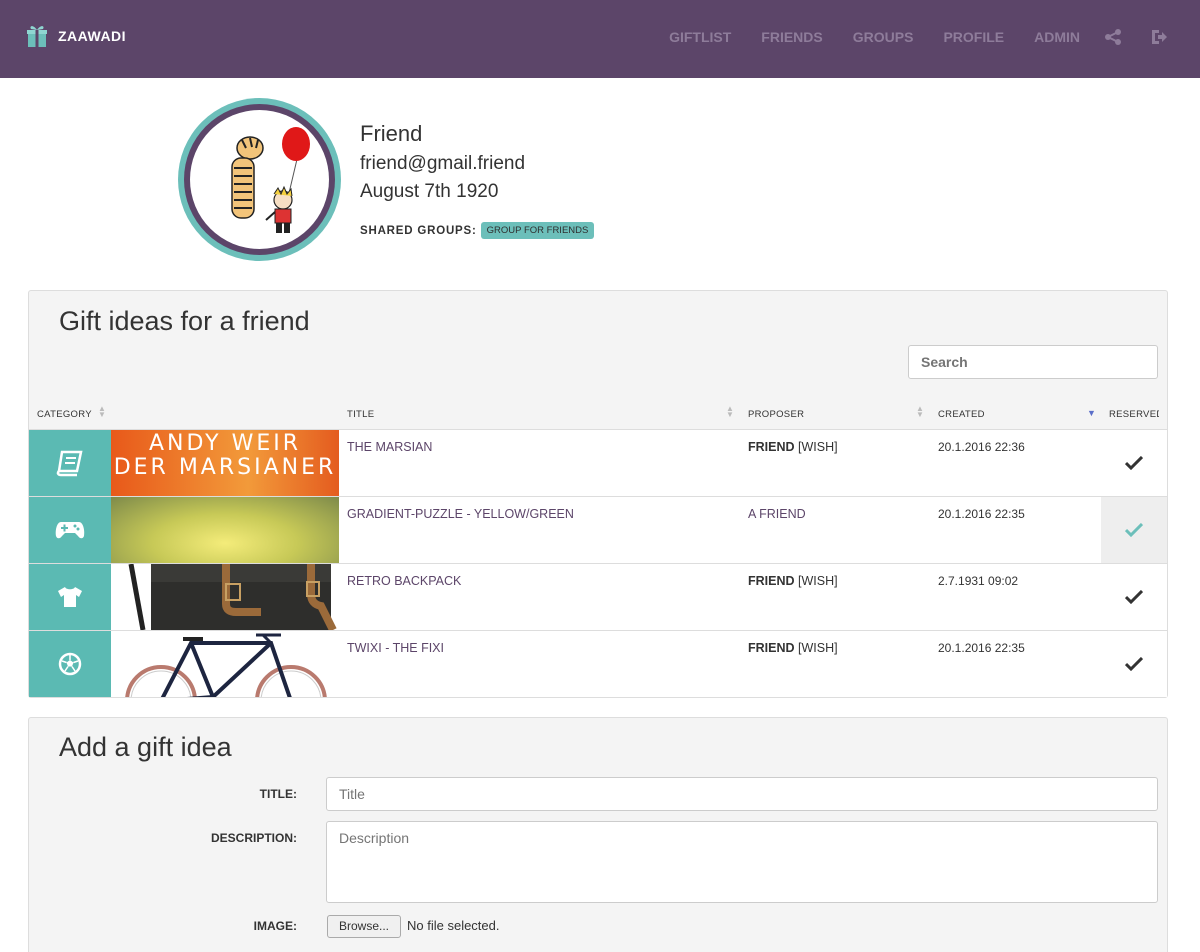  I want to click on gift-title-link: GRADIENT-PUZZLE - YELLOW/GREEN, so click(460, 514).